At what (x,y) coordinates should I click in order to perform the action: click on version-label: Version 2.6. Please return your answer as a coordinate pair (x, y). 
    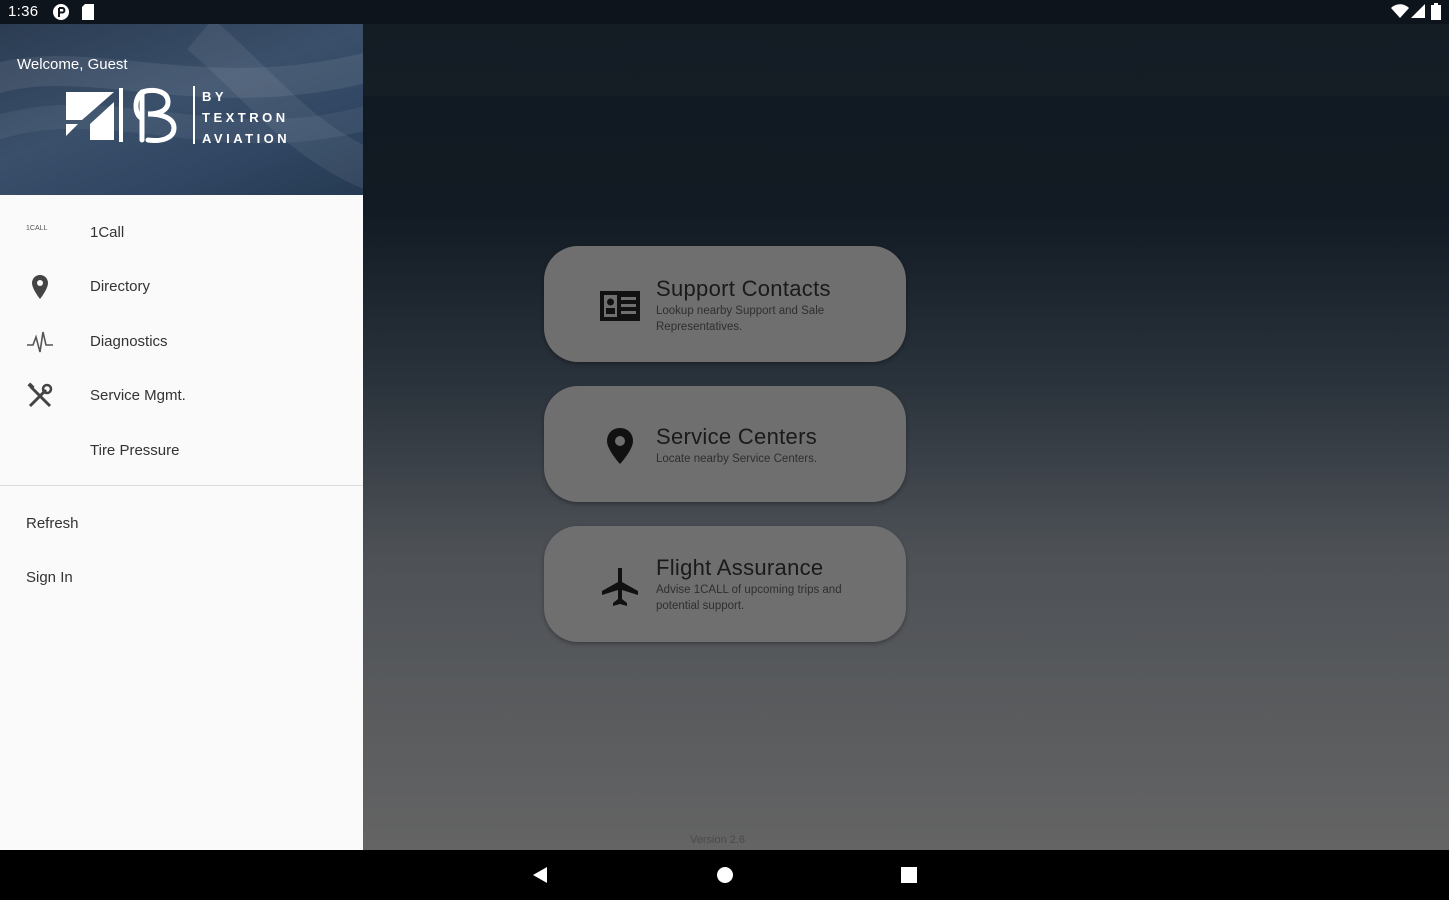
    Looking at the image, I should click on (718, 840).